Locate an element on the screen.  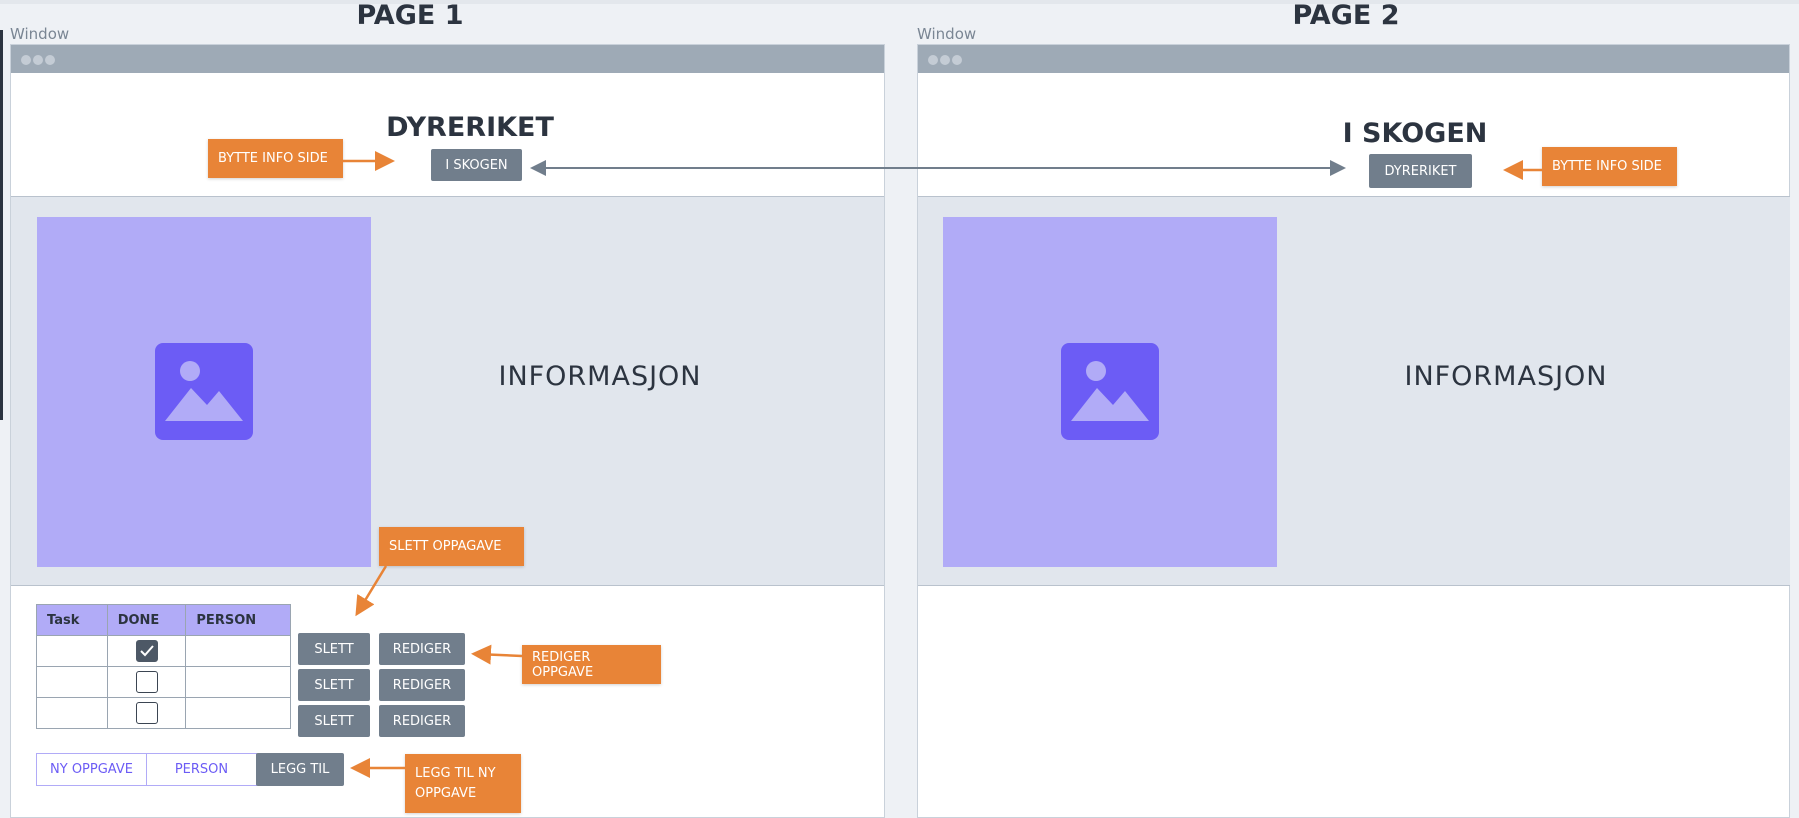
arrow-edit-task is located at coordinates (497, 654).